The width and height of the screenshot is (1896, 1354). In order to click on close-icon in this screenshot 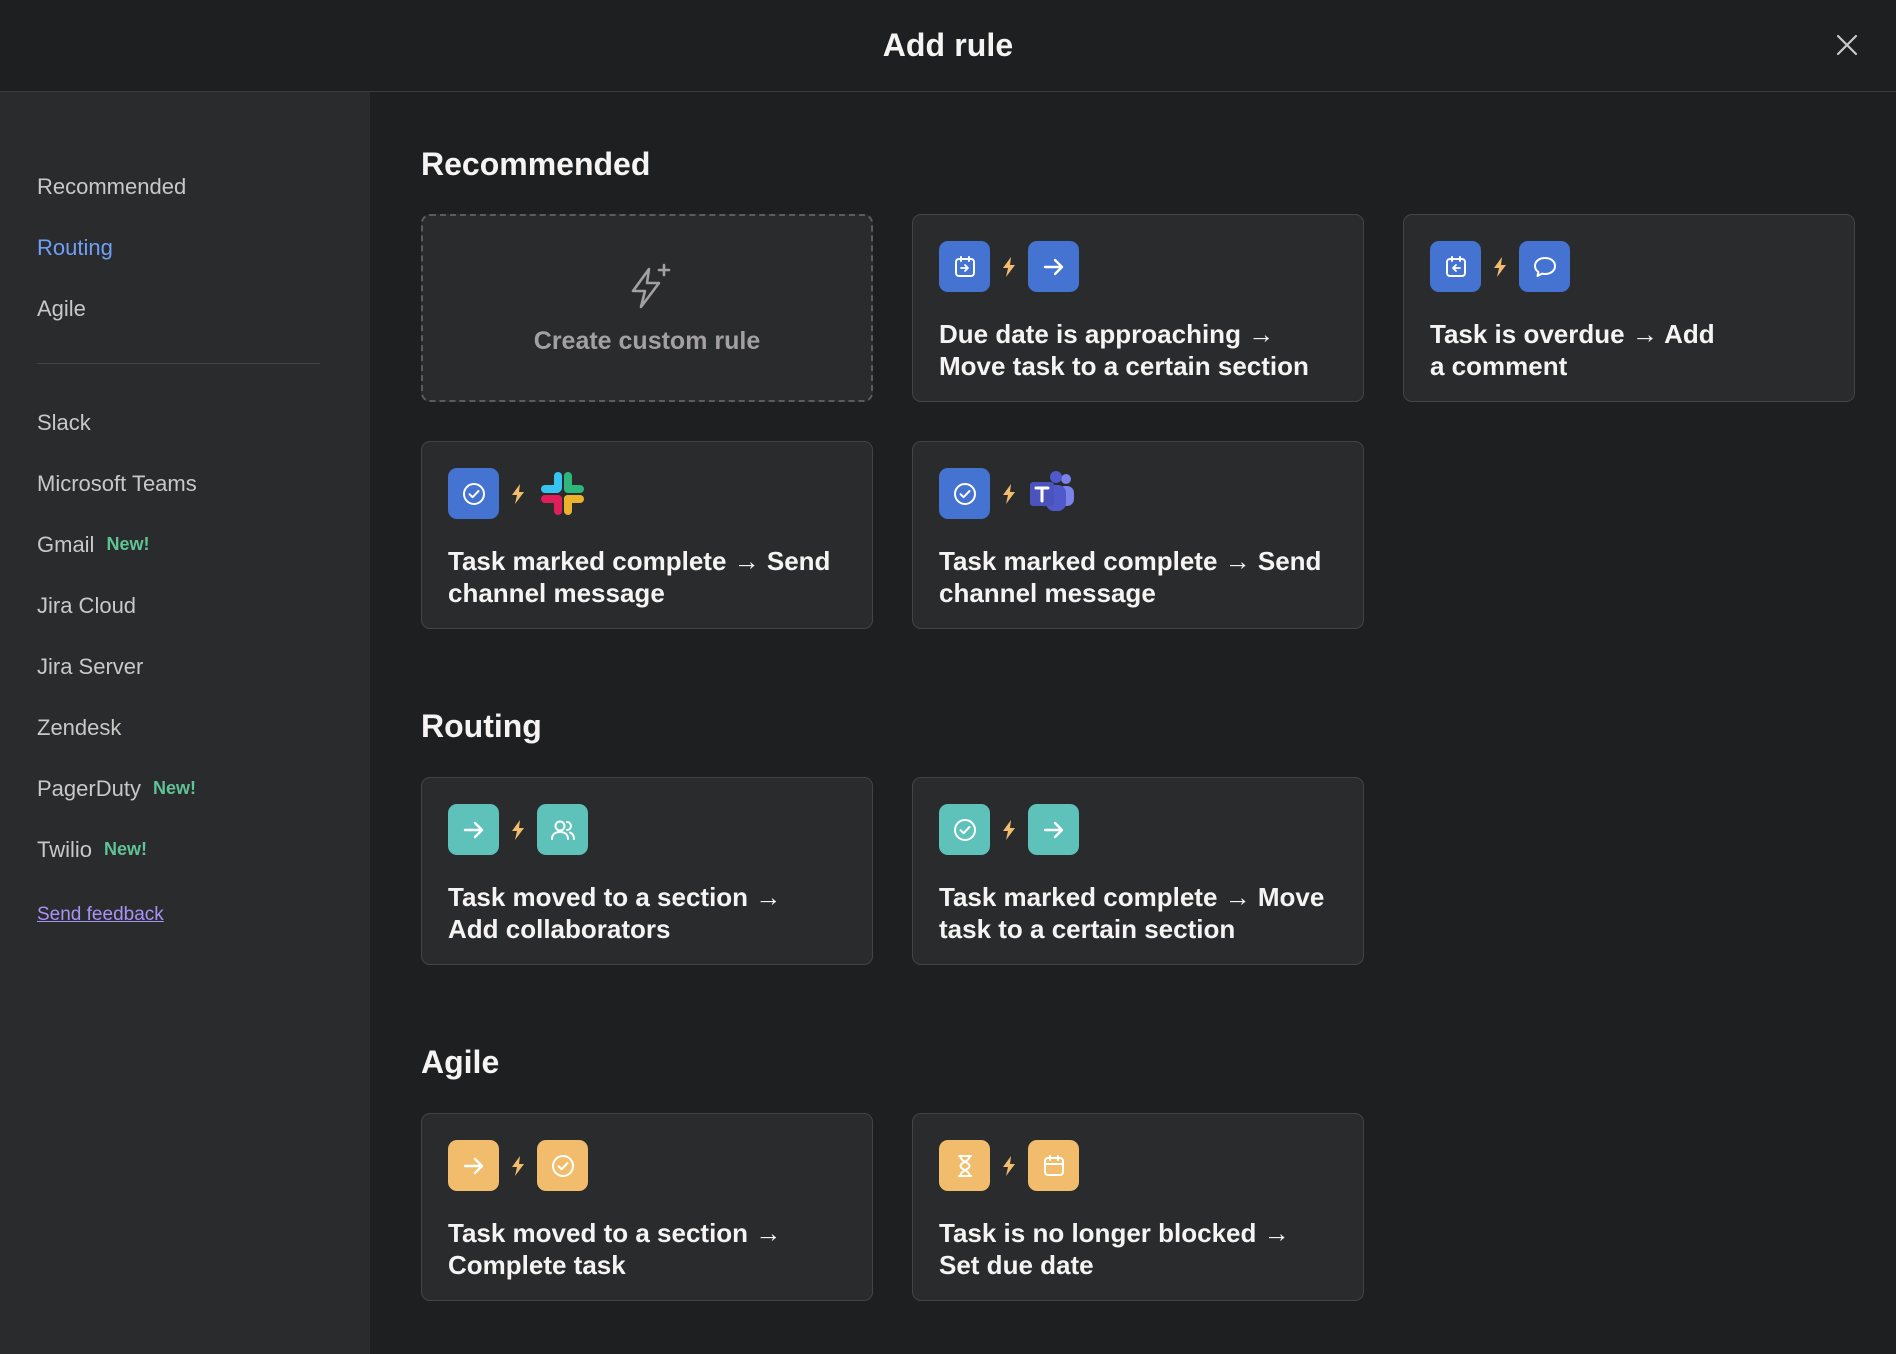, I will do `click(1847, 45)`.